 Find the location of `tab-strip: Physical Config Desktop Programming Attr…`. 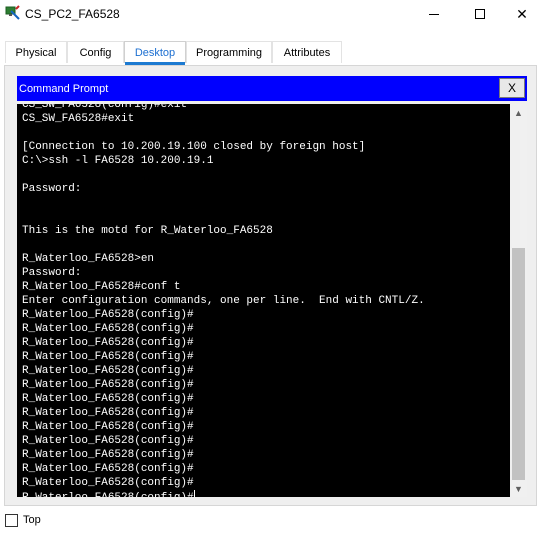

tab-strip: Physical Config Desktop Programming Attr… is located at coordinates (272, 46).